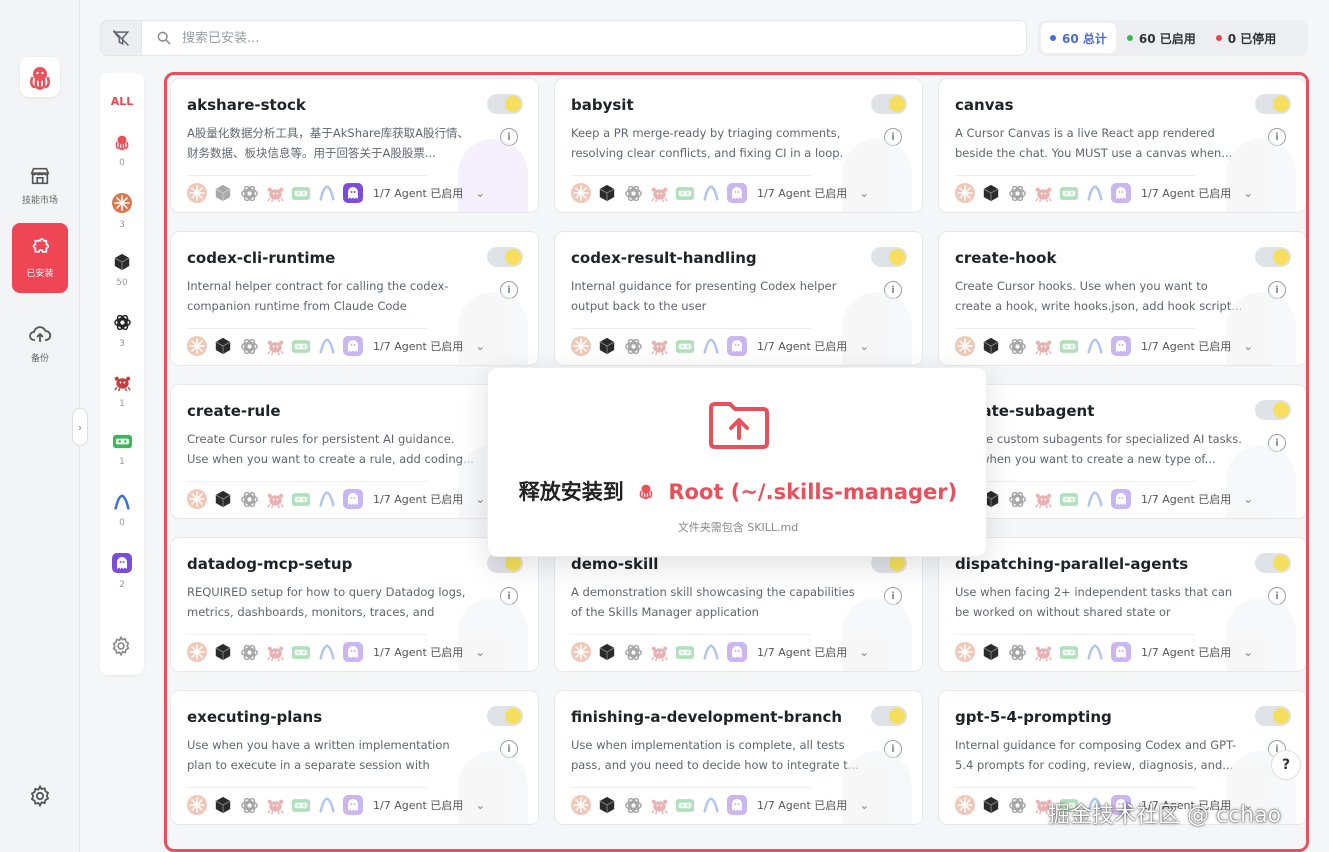 The image size is (1329, 852). What do you see at coordinates (1246, 38) in the screenshot?
I see `stat-disabled: 0 已停用` at bounding box center [1246, 38].